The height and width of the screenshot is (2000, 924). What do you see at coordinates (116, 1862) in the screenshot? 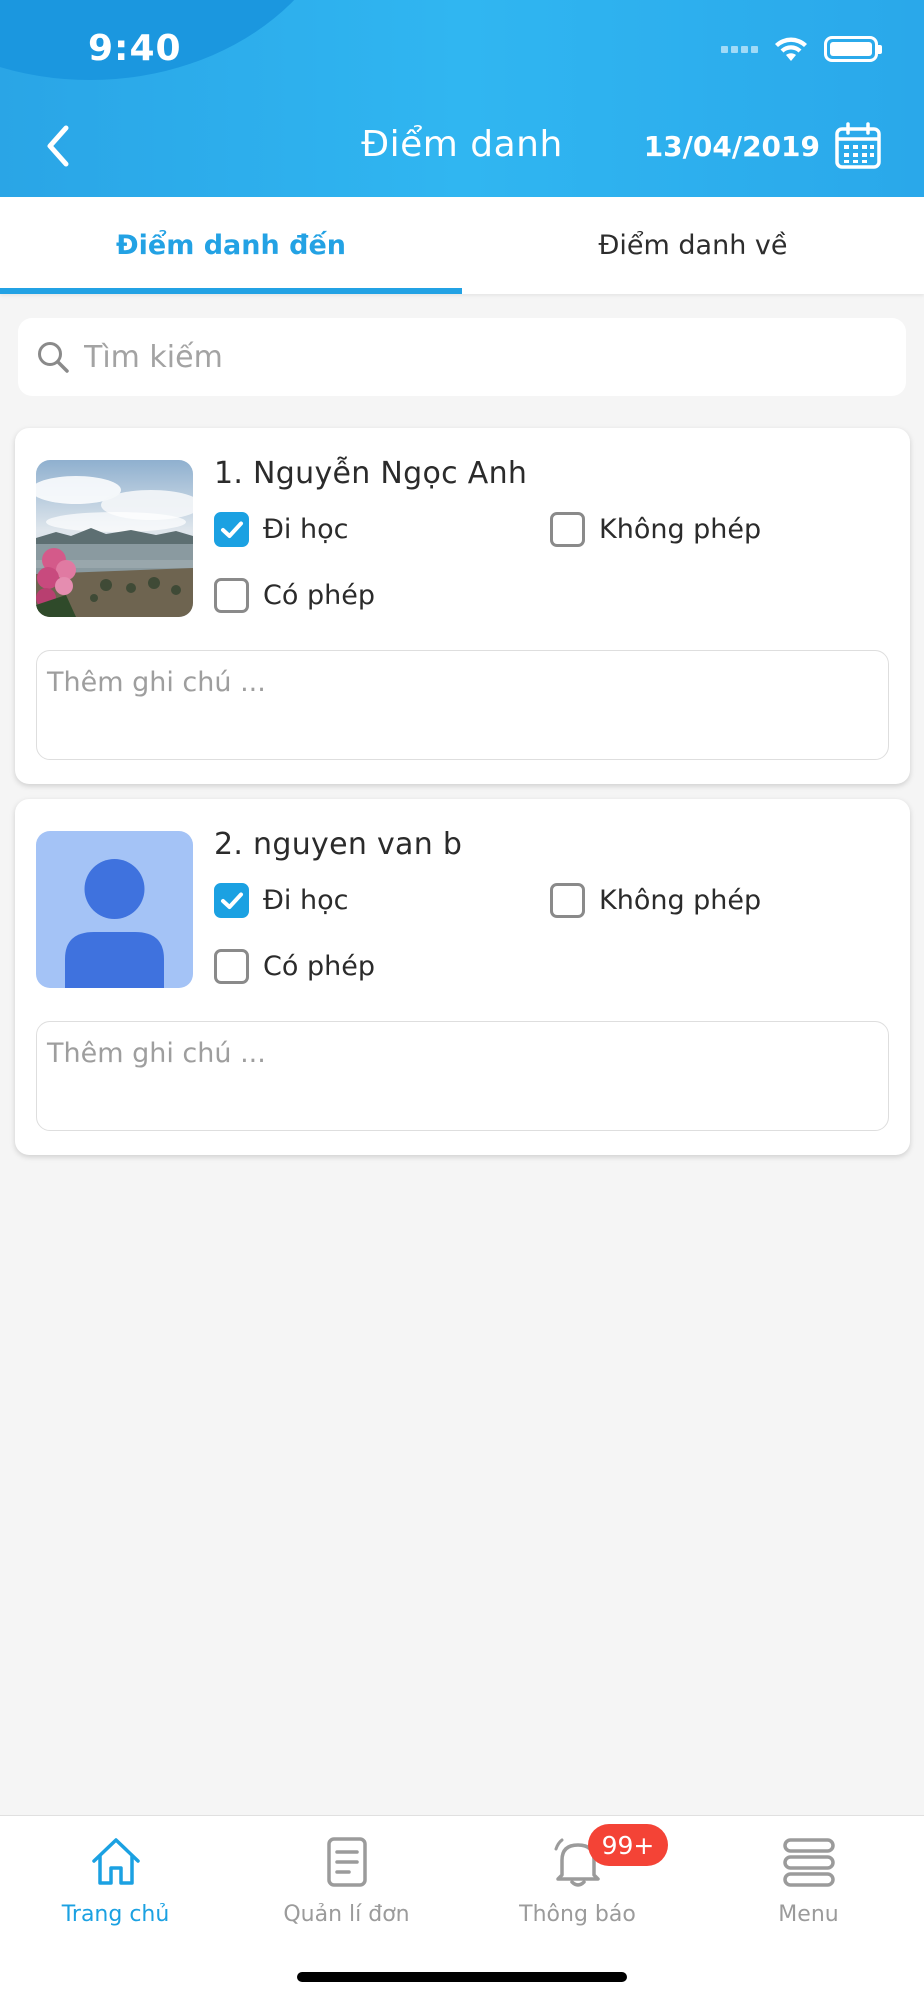
I see `home-icon` at bounding box center [116, 1862].